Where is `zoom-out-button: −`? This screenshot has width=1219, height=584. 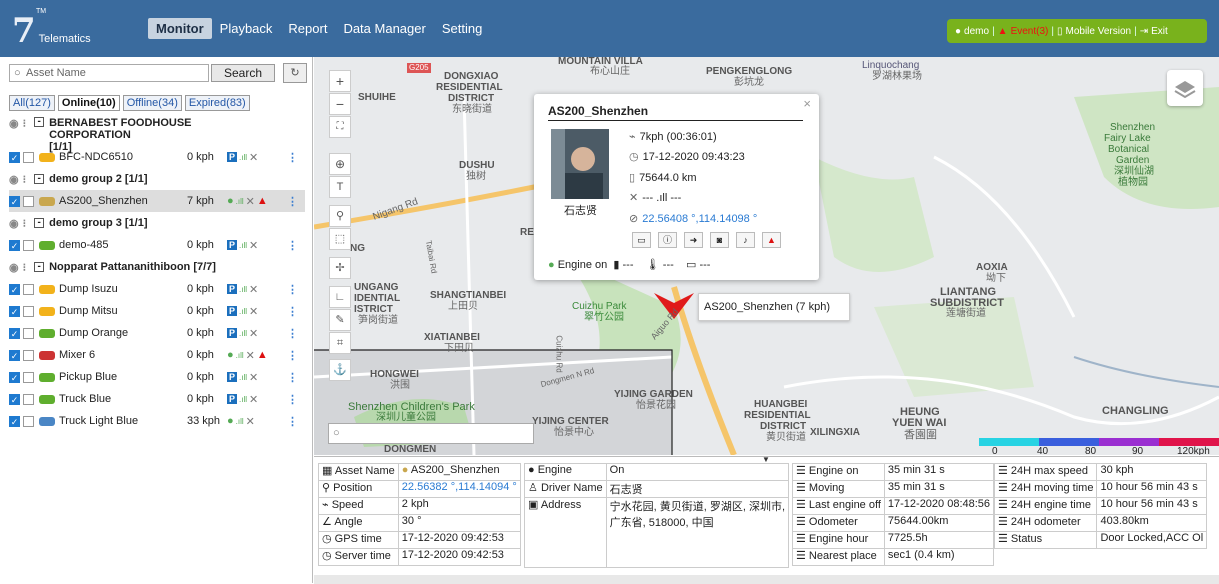 zoom-out-button: − is located at coordinates (340, 104).